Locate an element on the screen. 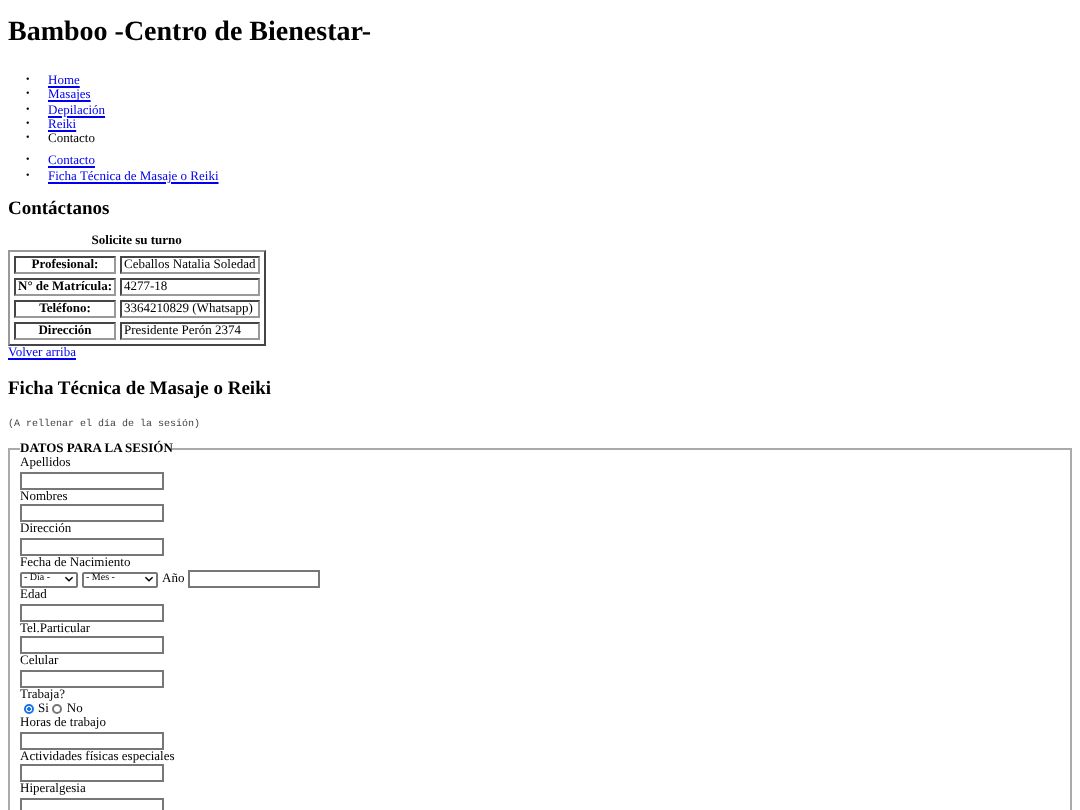 The image size is (1080, 810). section-heading: Ficha Técnica de Masaje o Reiki is located at coordinates (140, 391).